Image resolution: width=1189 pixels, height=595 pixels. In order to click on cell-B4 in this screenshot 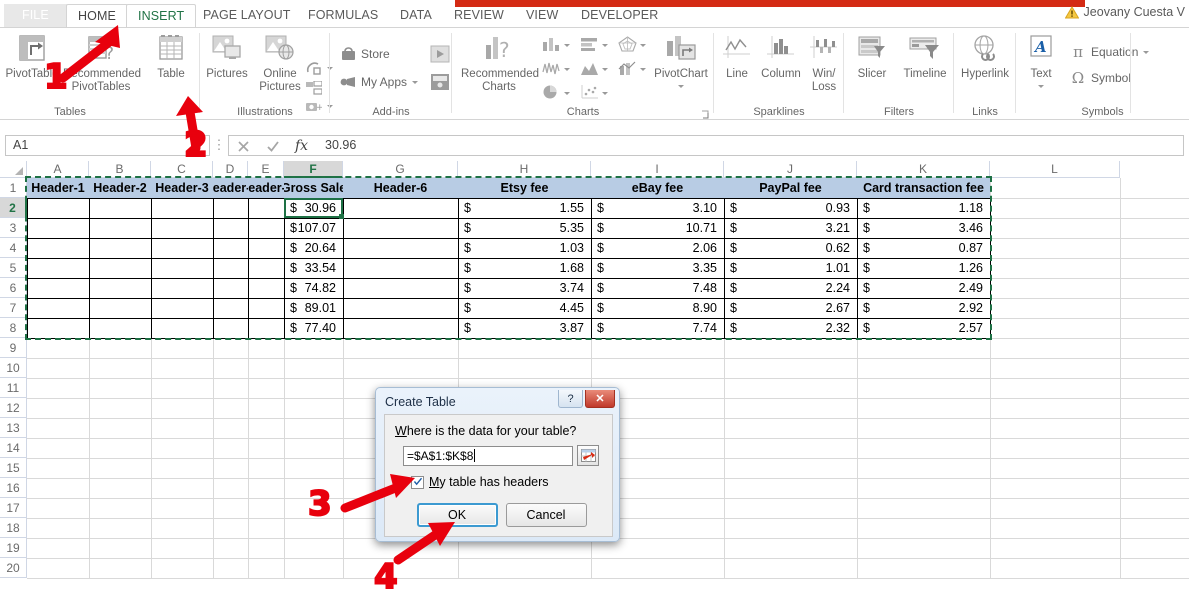, I will do `click(120, 248)`.